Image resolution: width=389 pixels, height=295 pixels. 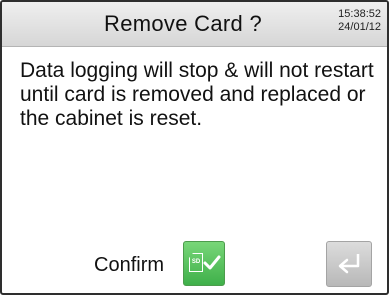 I want to click on sd-card-icon: SD, so click(x=196, y=262).